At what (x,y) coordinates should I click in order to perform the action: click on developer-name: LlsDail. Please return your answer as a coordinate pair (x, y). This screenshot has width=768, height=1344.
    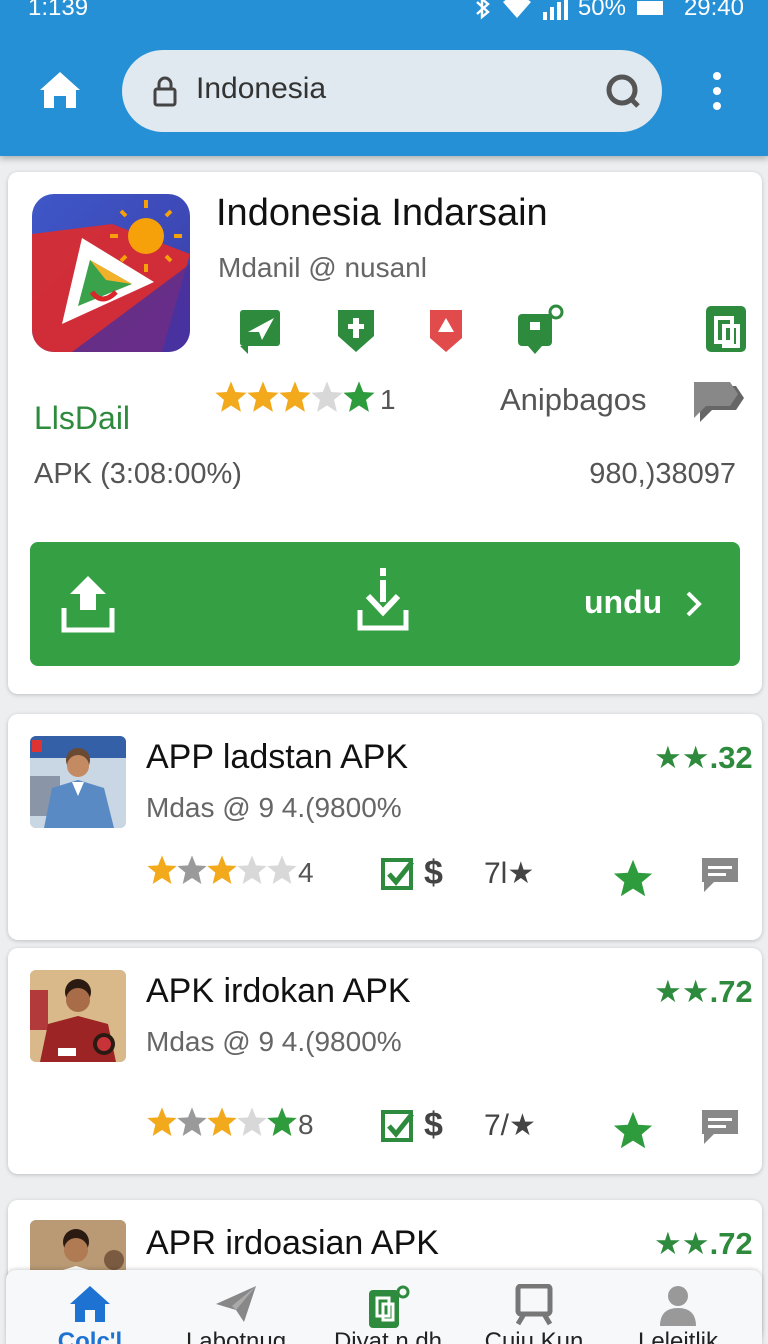
    Looking at the image, I should click on (82, 418).